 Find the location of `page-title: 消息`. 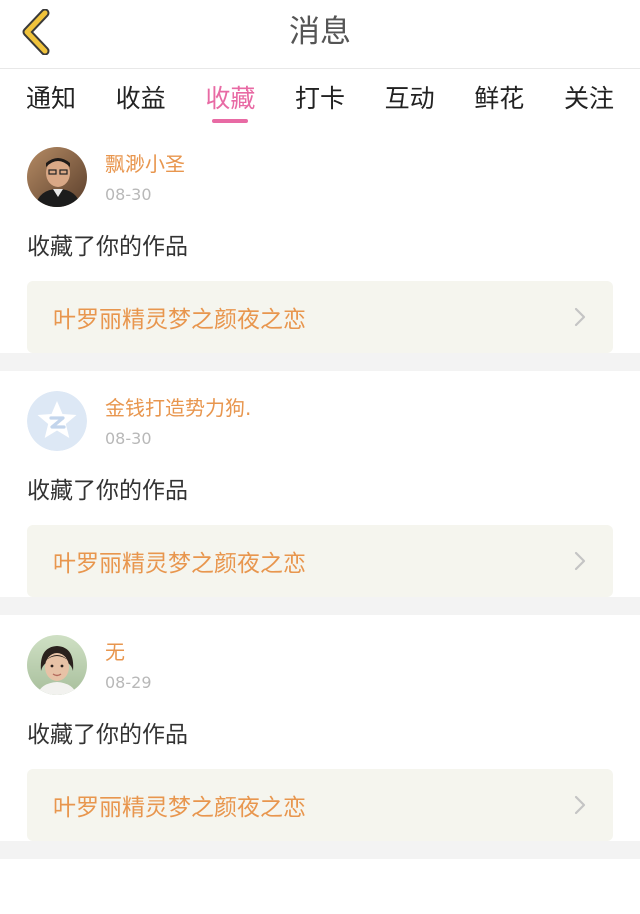

page-title: 消息 is located at coordinates (320, 32).